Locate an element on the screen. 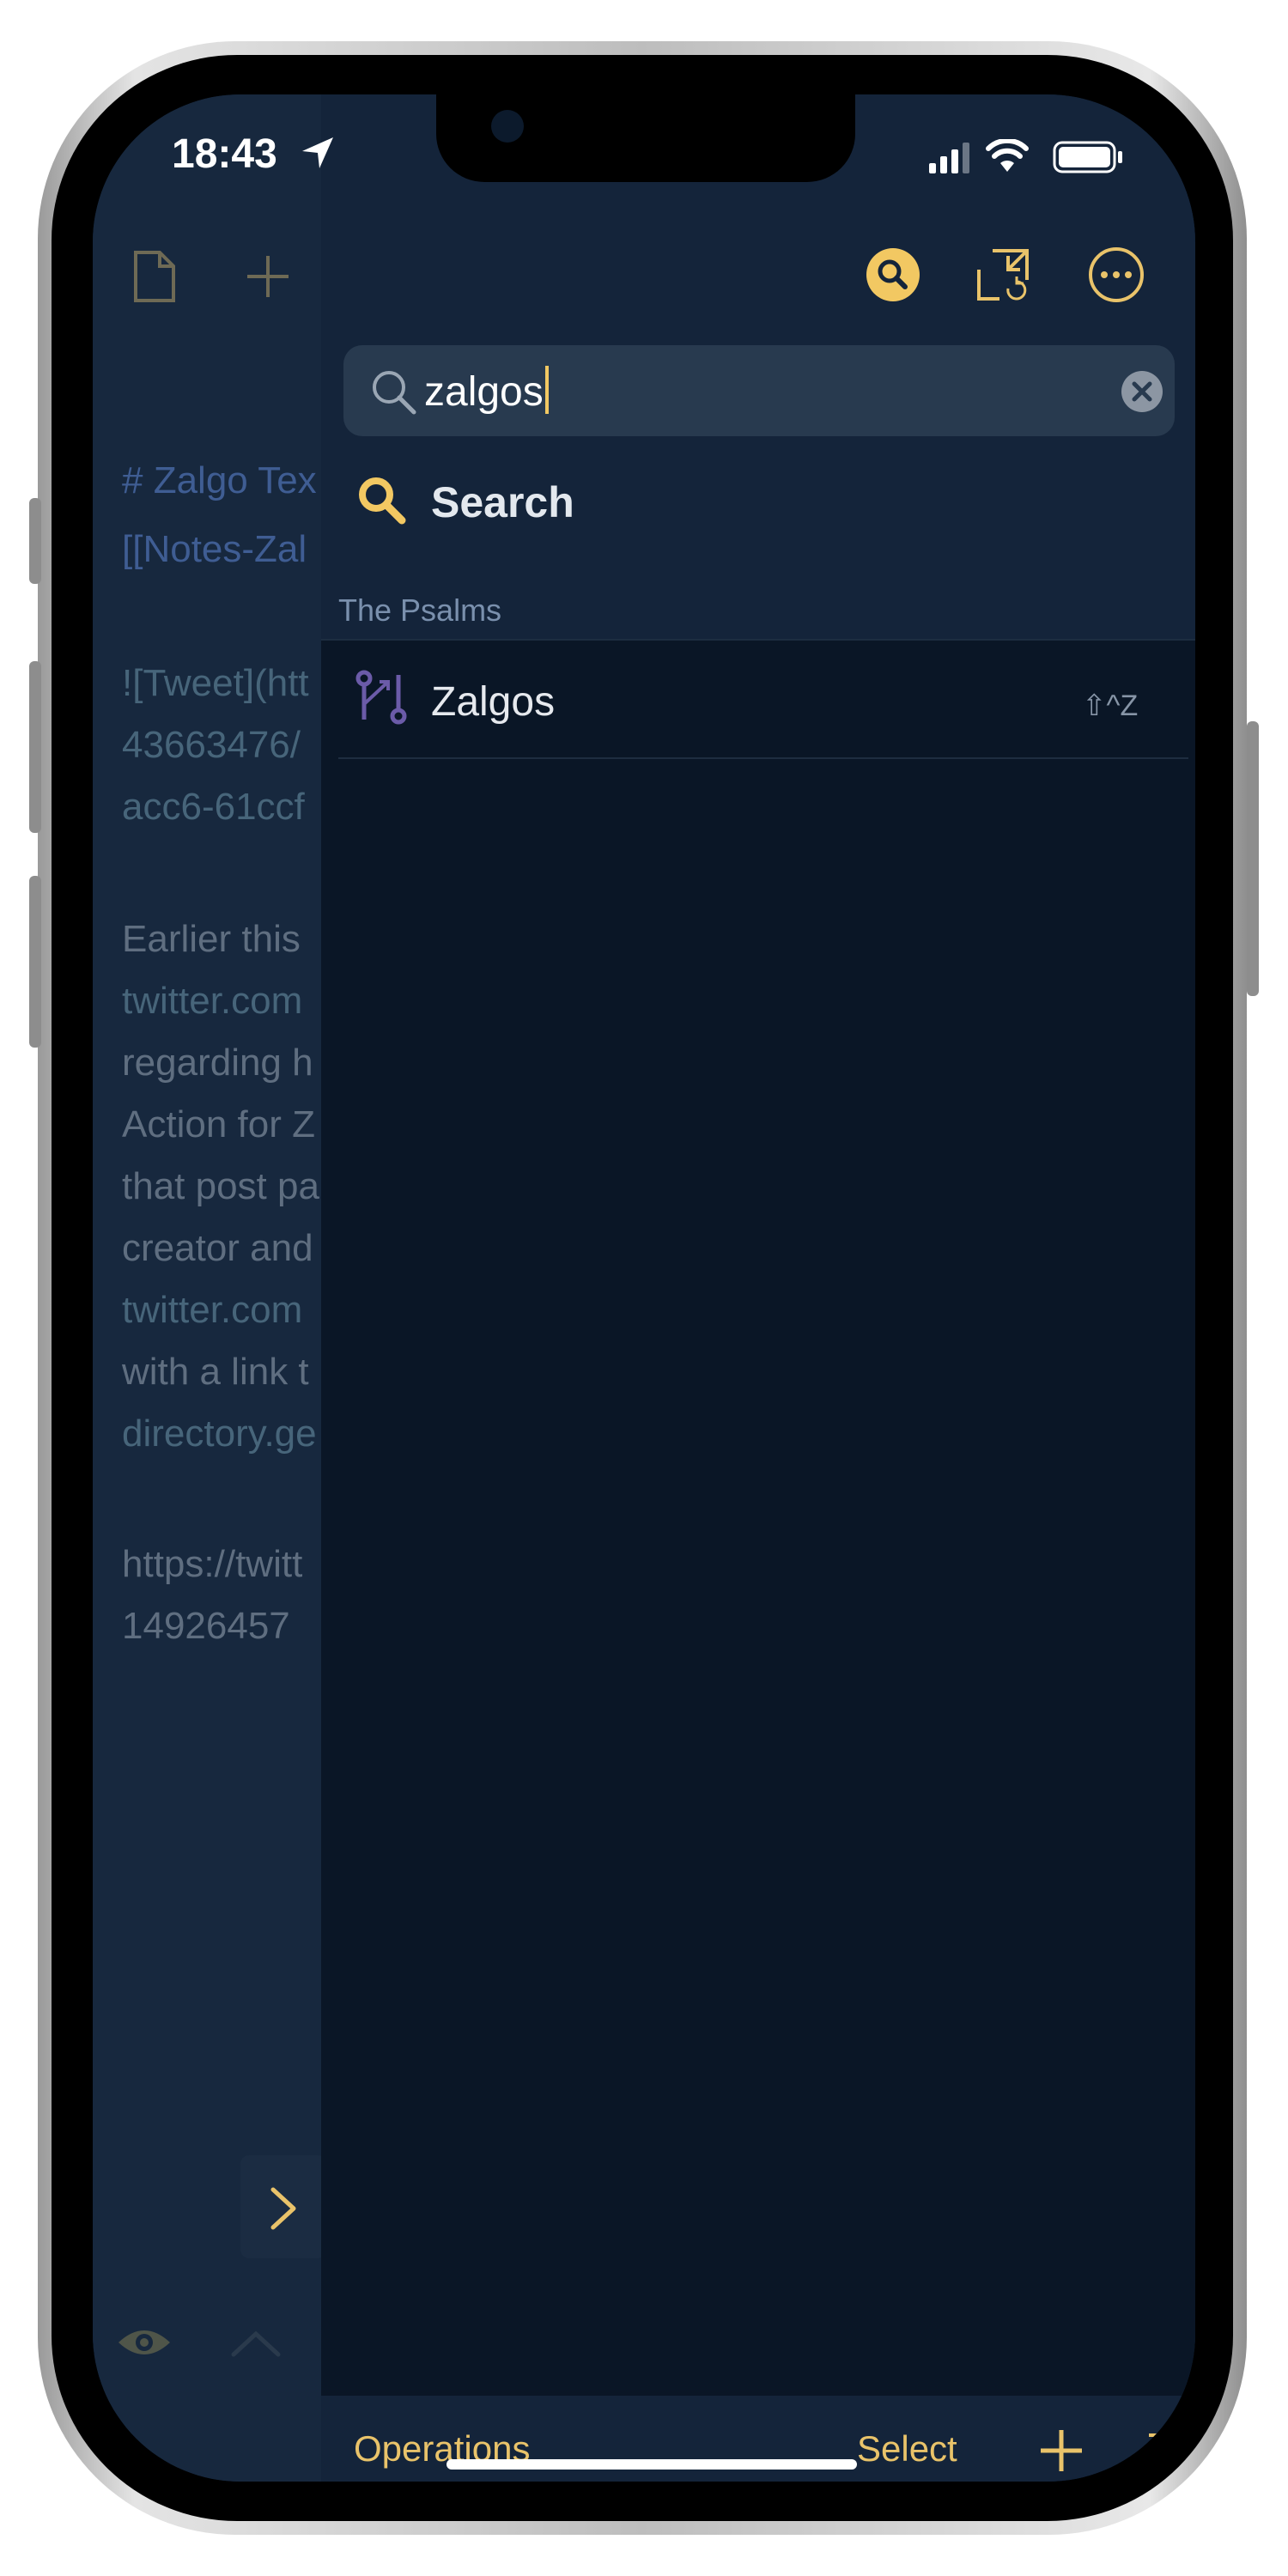 This screenshot has height=2576, width=1288. section-divider is located at coordinates (758, 640).